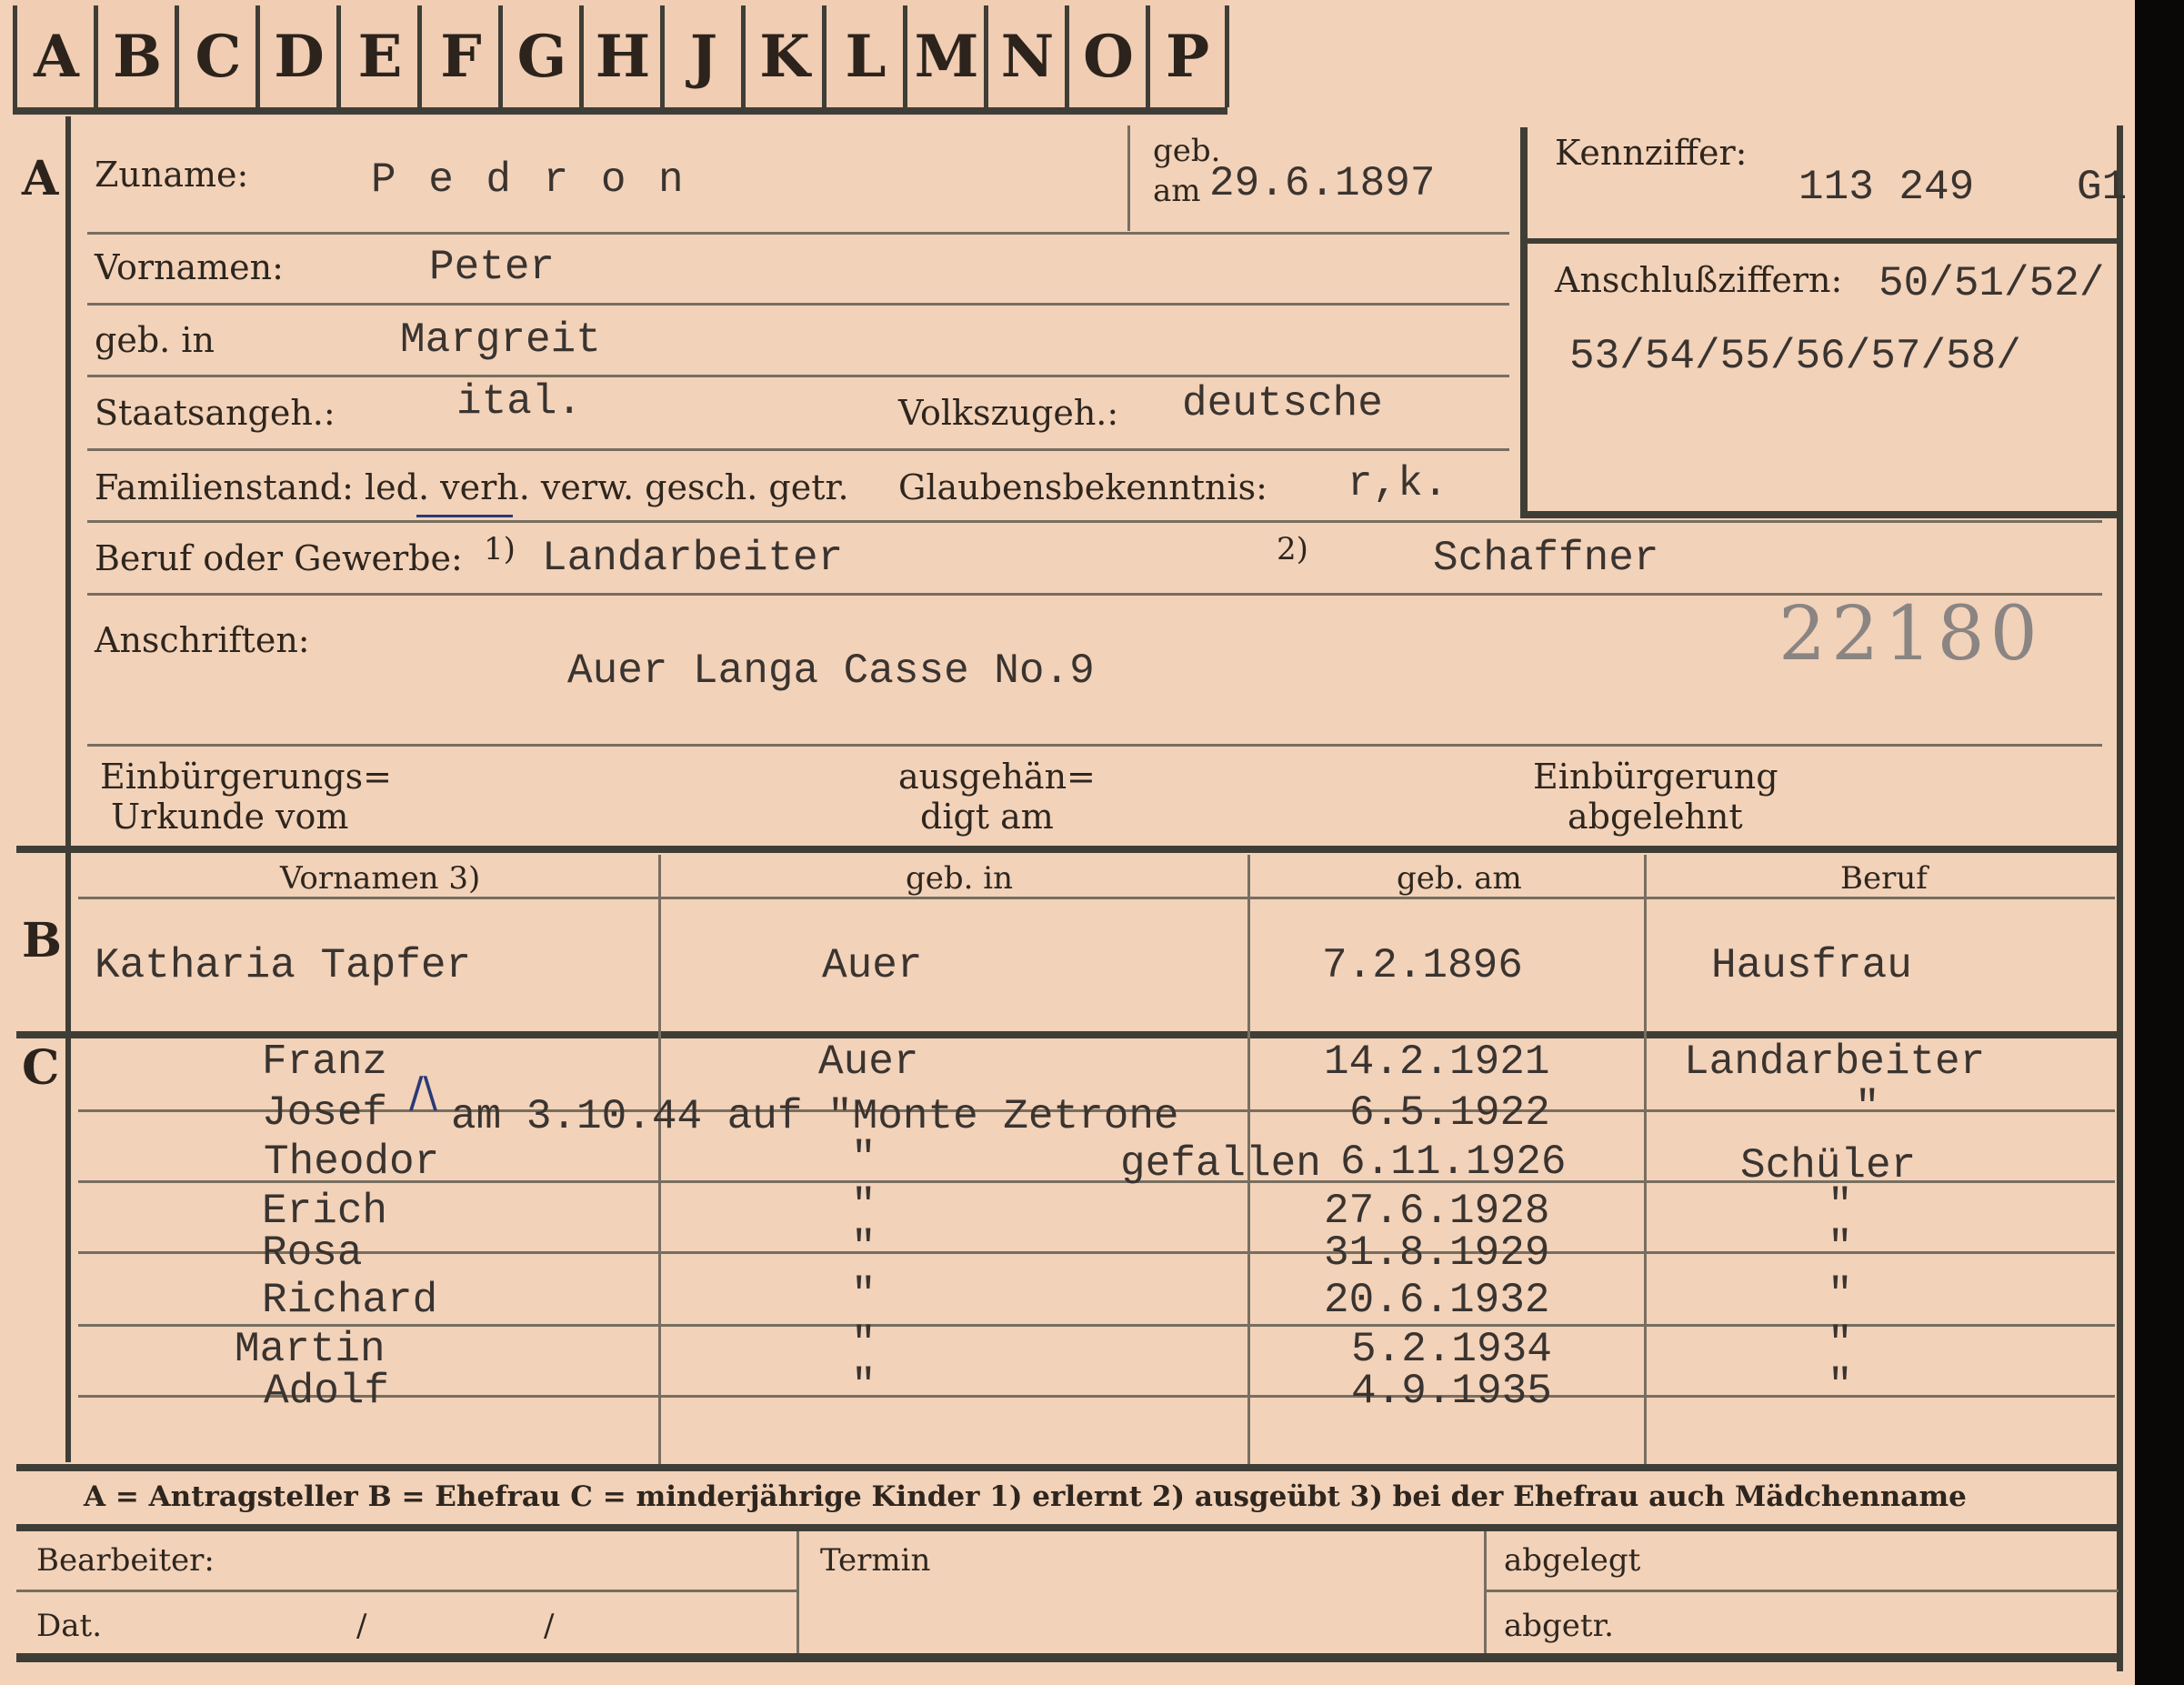 Image resolution: width=2184 pixels, height=1685 pixels. What do you see at coordinates (325, 1211) in the screenshot?
I see `c-name: Erich` at bounding box center [325, 1211].